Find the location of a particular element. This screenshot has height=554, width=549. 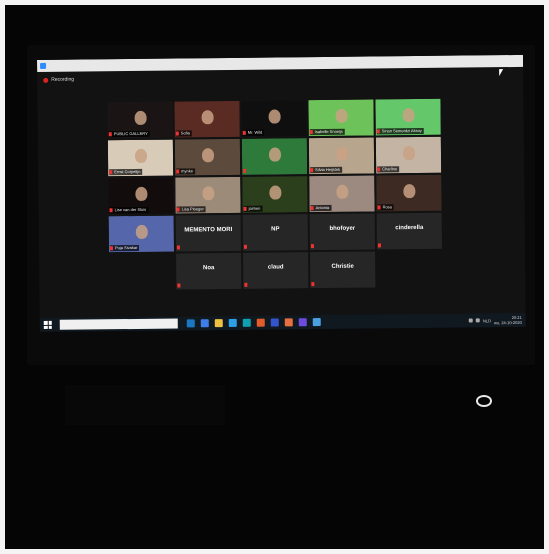

recording-indicator: Recording is located at coordinates (58, 80).